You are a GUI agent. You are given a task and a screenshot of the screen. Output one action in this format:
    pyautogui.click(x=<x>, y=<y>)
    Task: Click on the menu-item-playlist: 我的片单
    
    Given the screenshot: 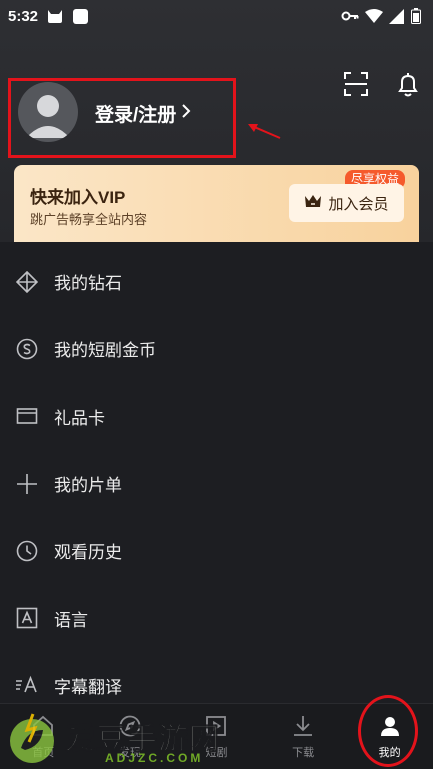 What is the action you would take?
    pyautogui.click(x=216, y=483)
    